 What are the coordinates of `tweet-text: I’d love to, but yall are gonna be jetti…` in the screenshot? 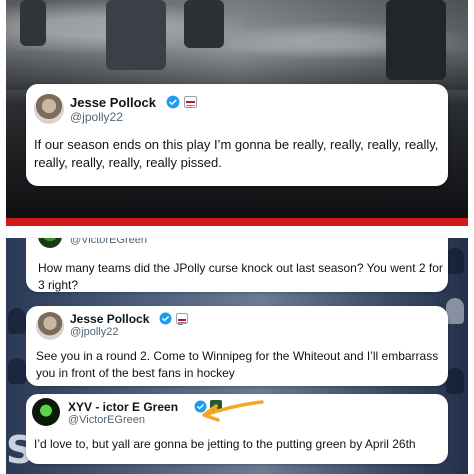 It's located at (225, 444).